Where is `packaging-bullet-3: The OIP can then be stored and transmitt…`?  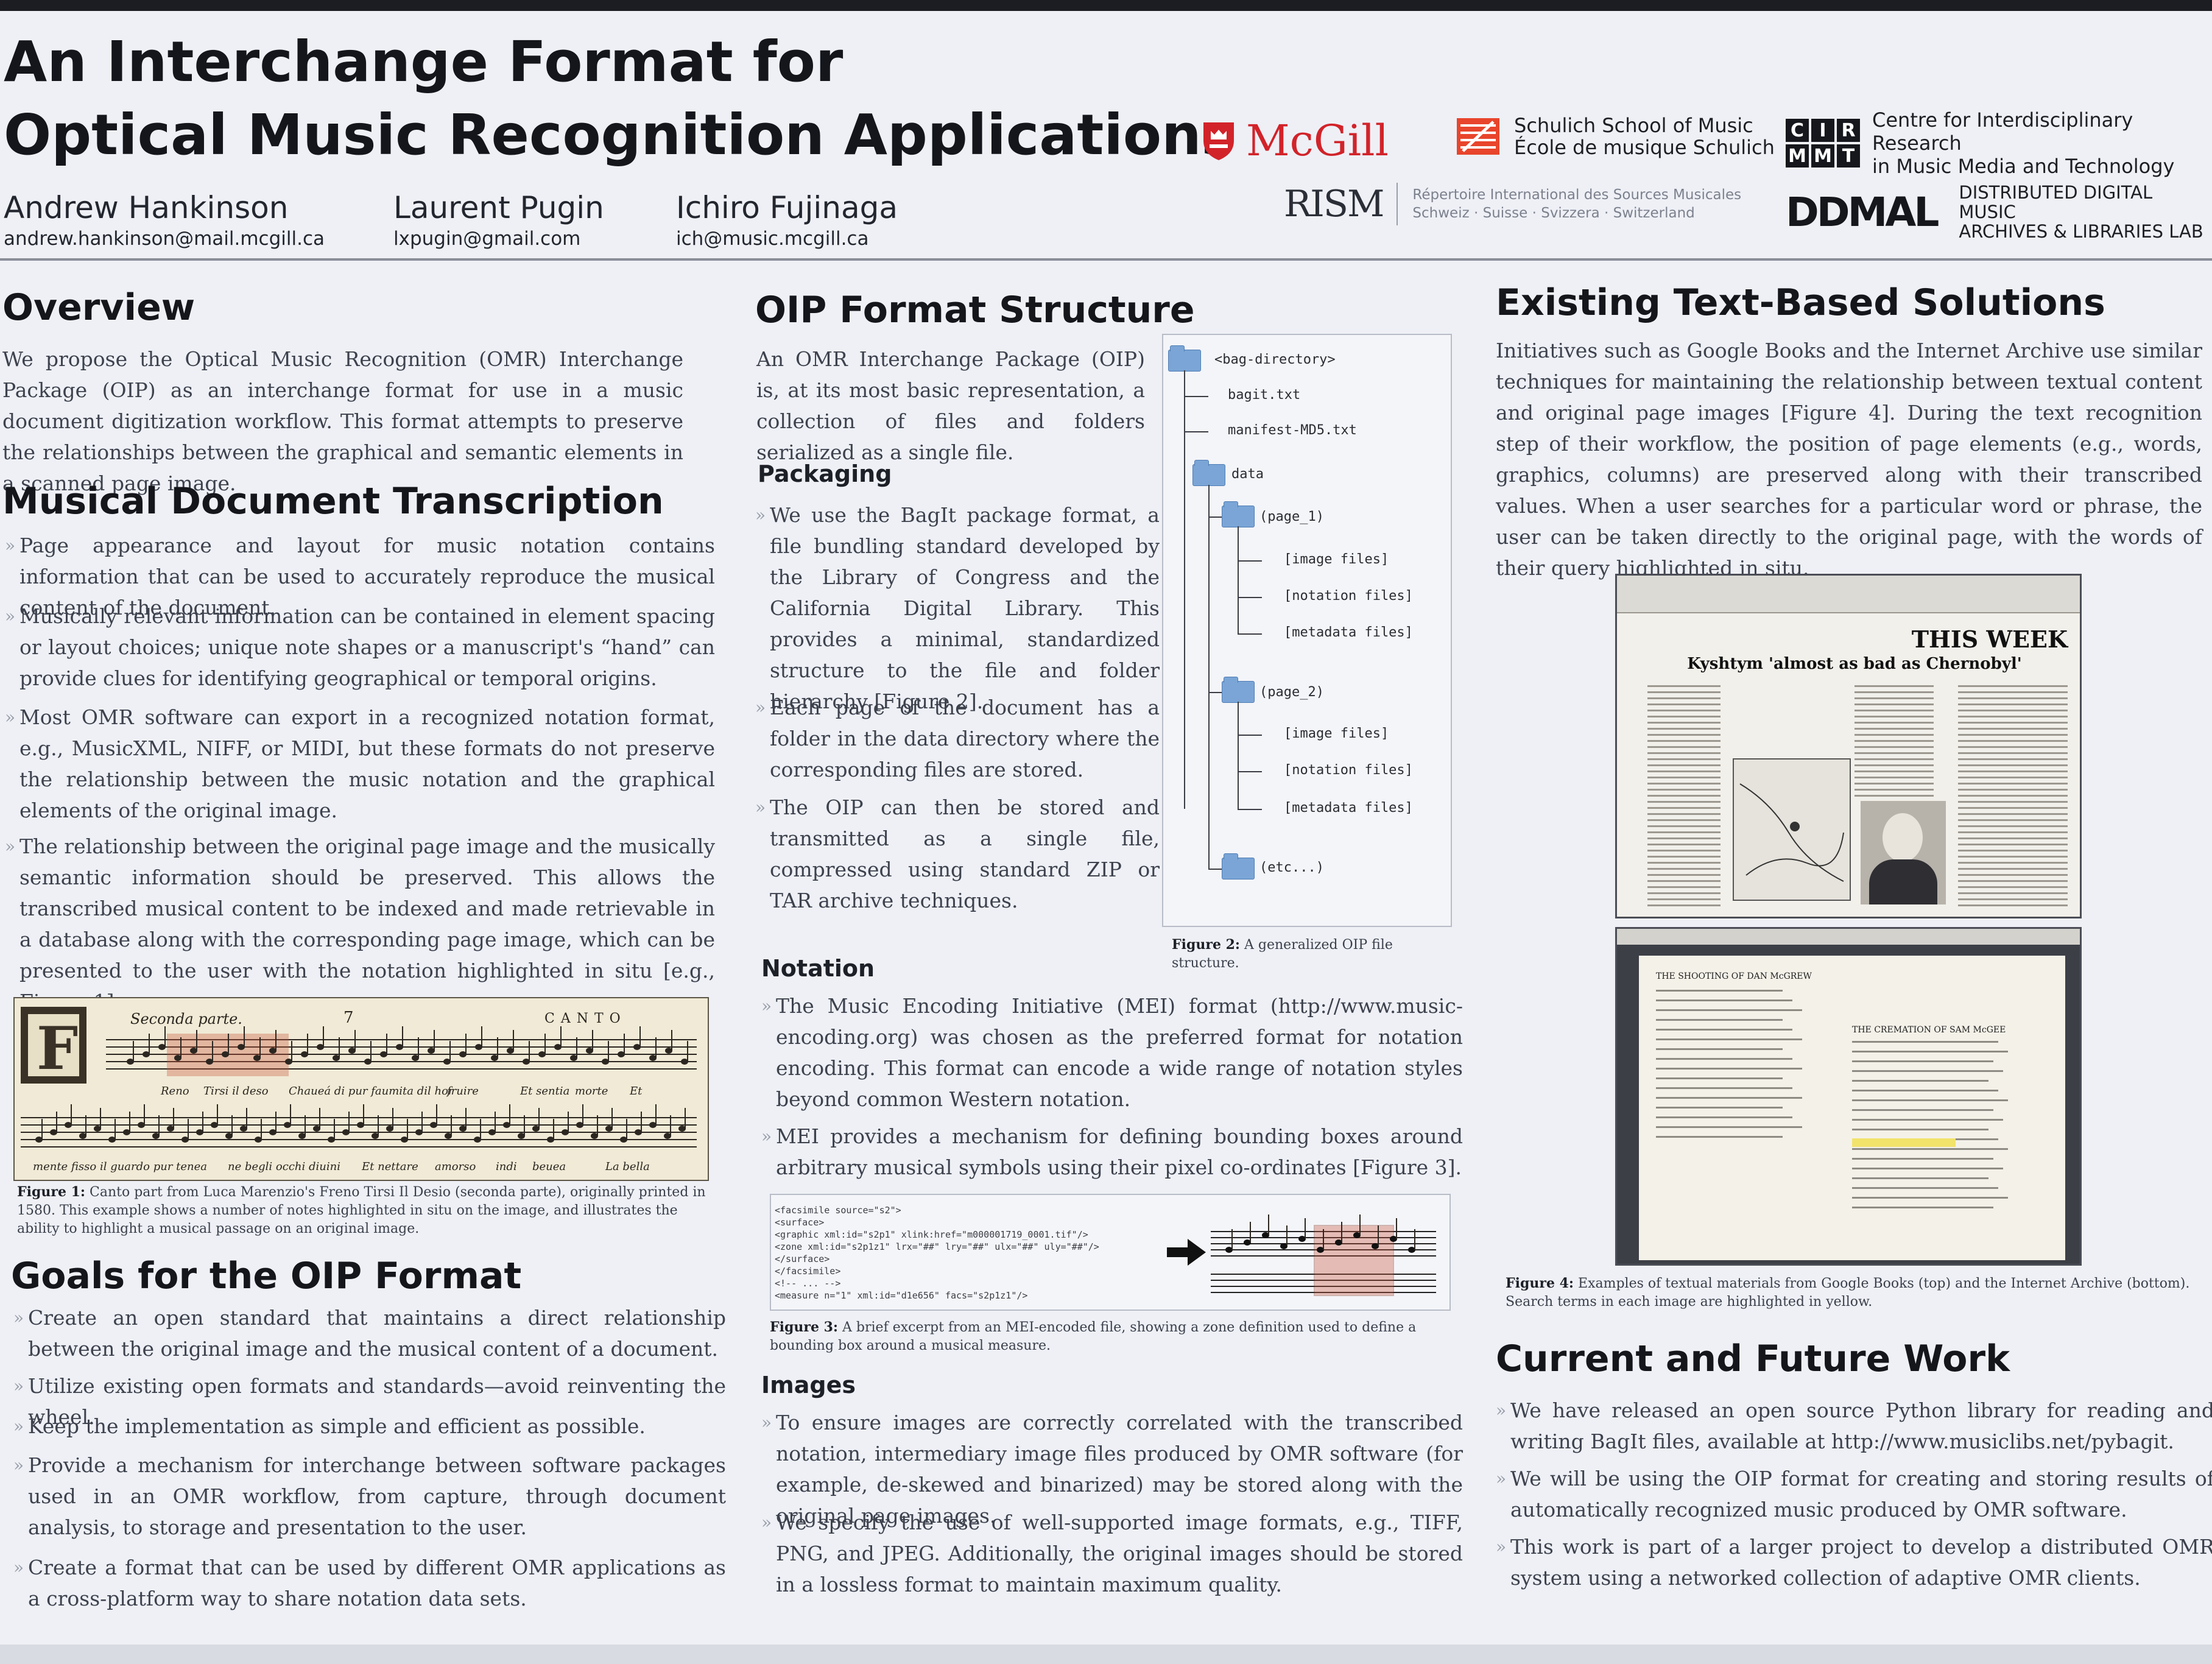
packaging-bullet-3: The OIP can then be stored and transmitt… is located at coordinates (957, 854).